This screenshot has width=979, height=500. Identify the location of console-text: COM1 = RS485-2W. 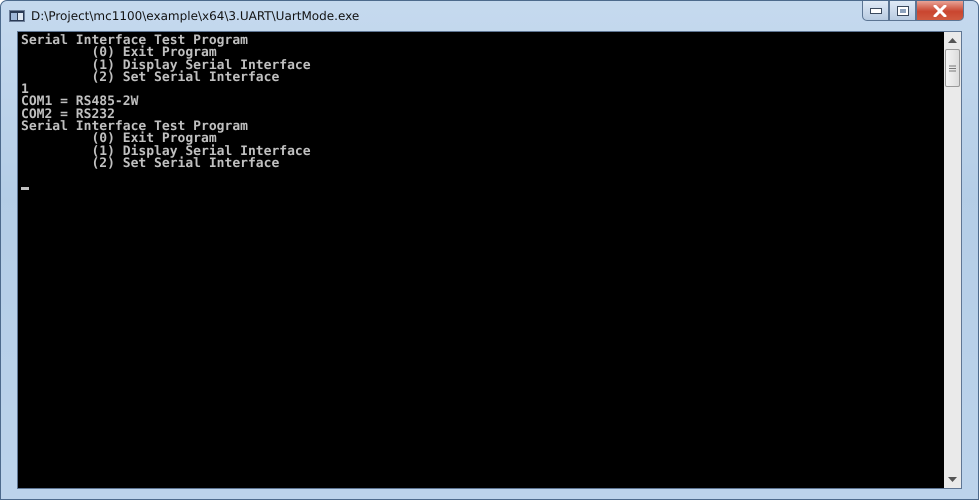
(79, 102).